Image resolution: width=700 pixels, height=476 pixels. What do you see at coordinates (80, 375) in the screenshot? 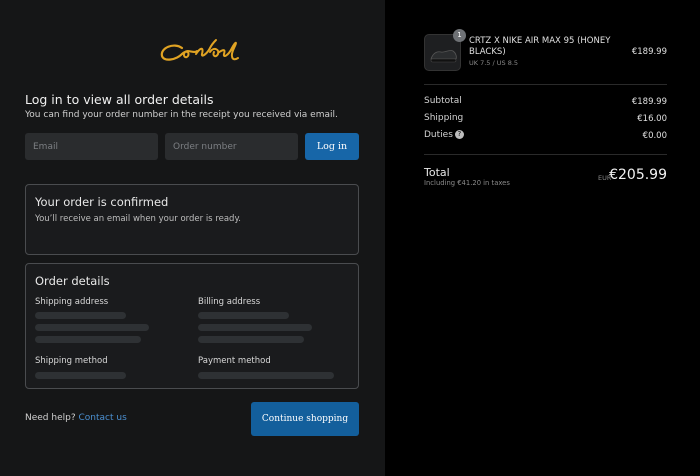
I see `shipping-method-placeholder-line` at bounding box center [80, 375].